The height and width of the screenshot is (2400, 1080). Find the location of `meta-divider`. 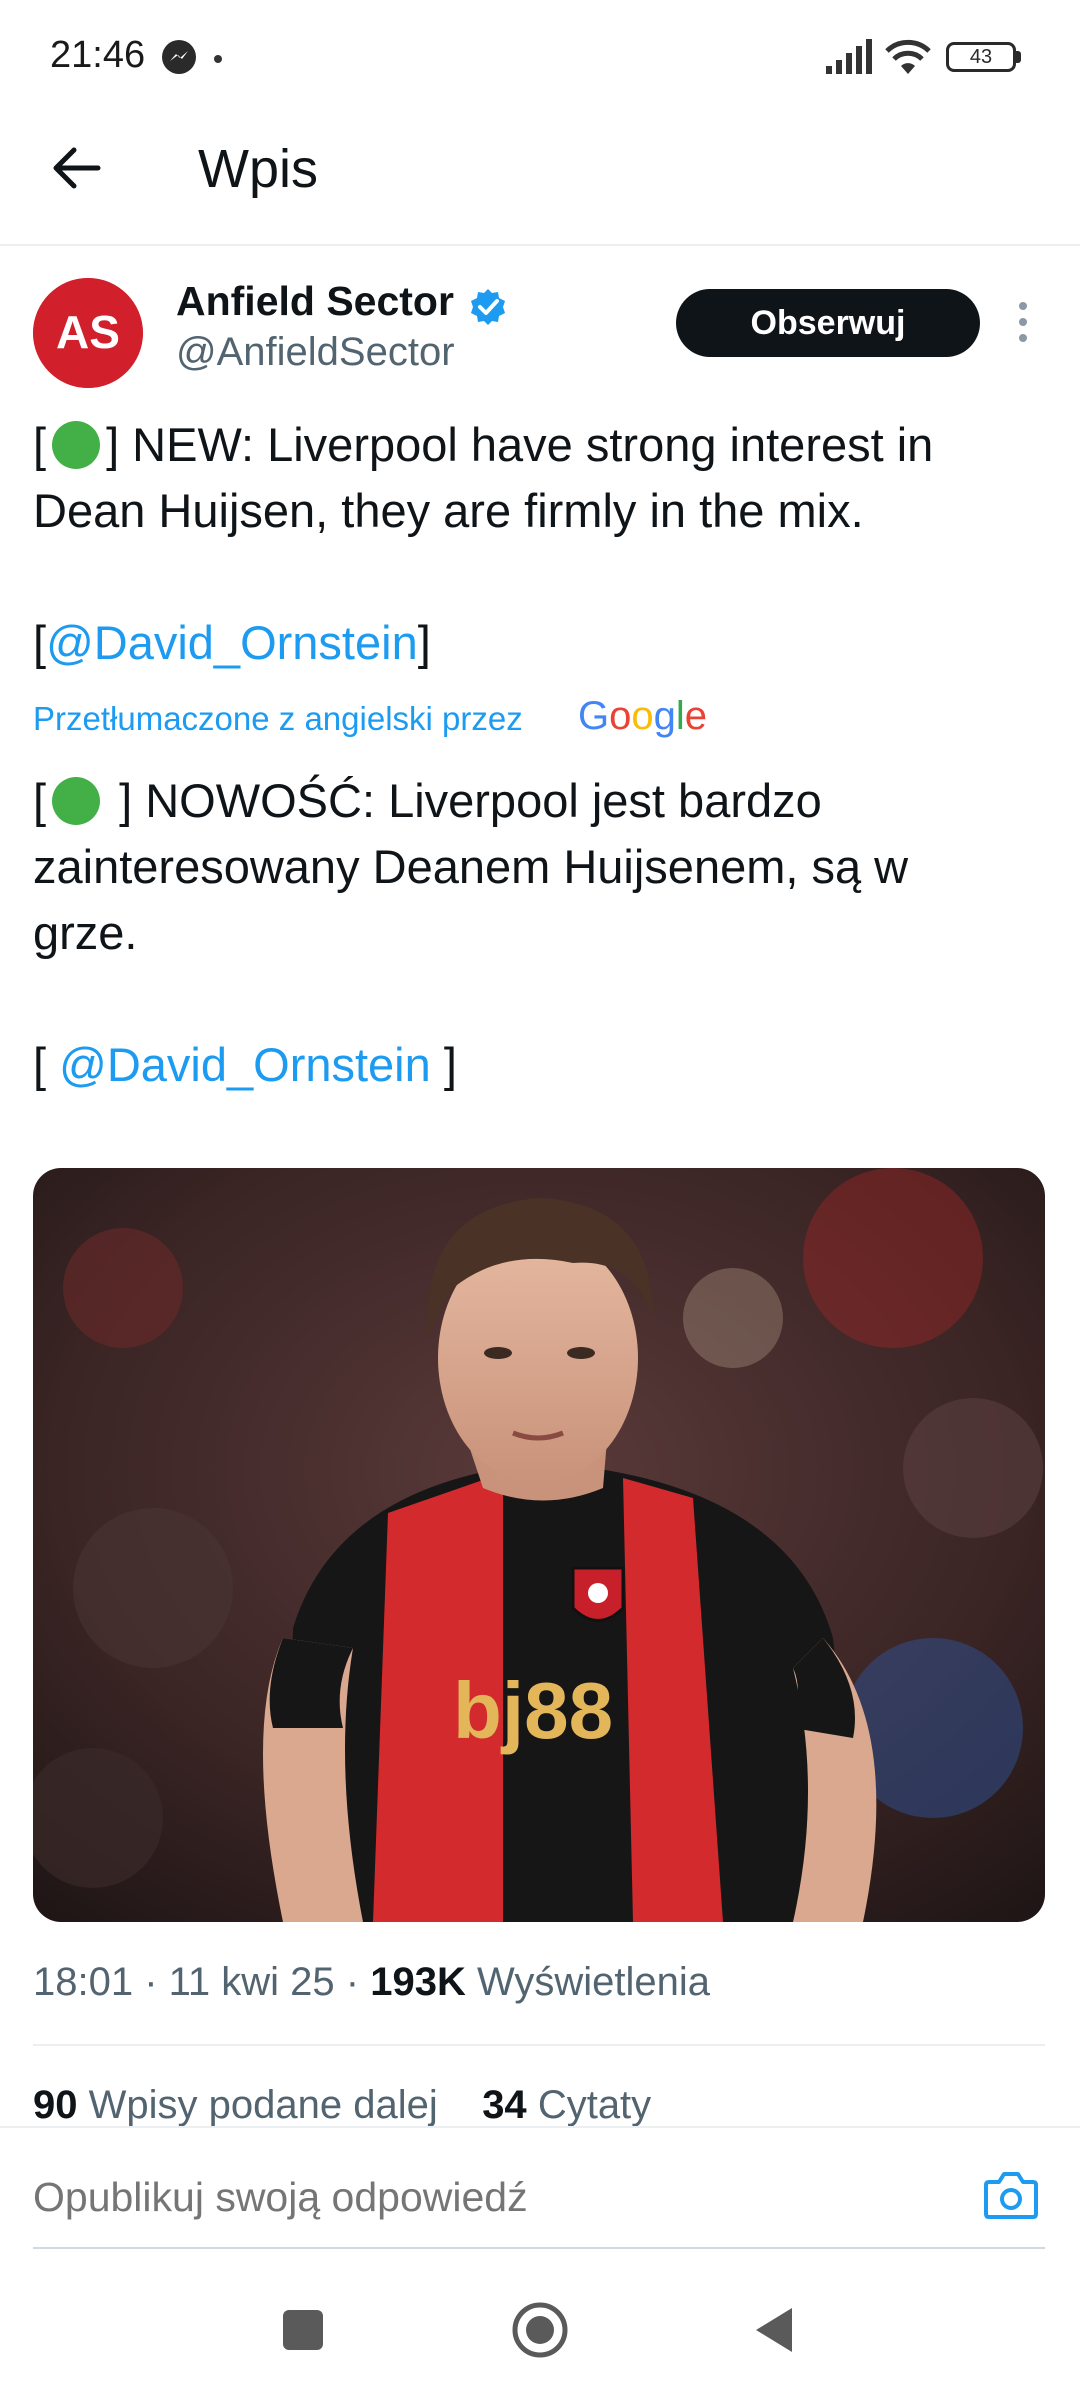

meta-divider is located at coordinates (539, 2045).